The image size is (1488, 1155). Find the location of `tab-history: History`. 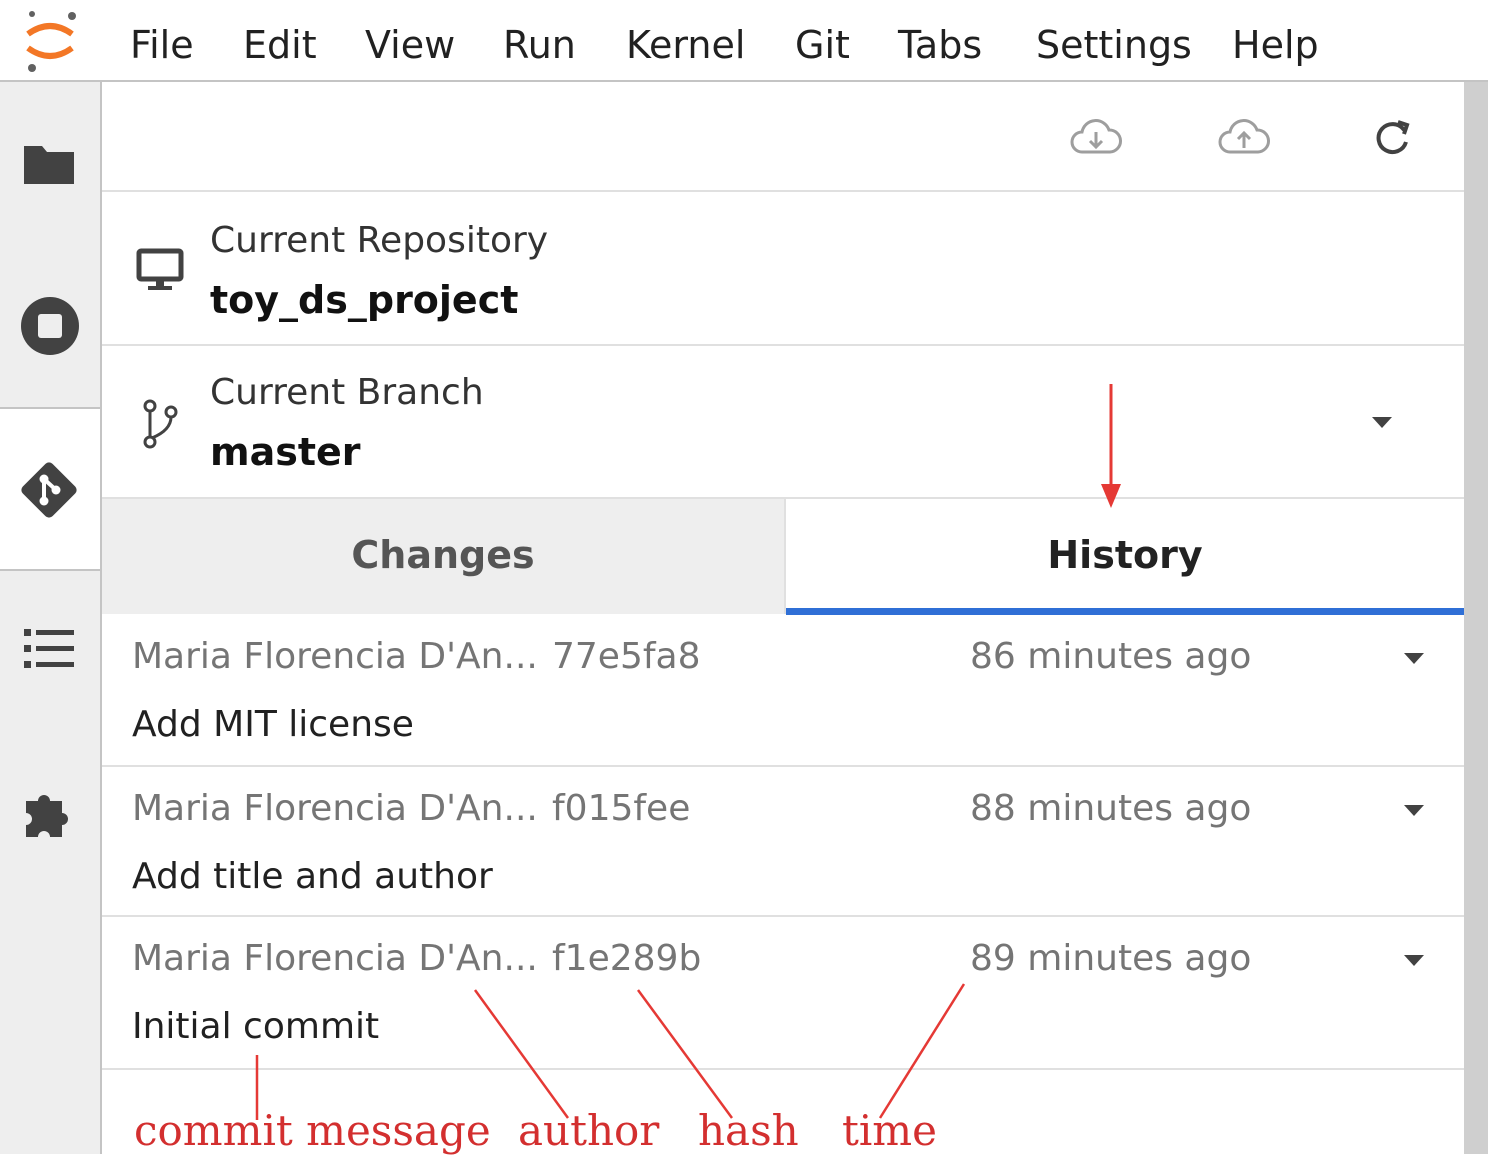

tab-history: History is located at coordinates (1124, 556).